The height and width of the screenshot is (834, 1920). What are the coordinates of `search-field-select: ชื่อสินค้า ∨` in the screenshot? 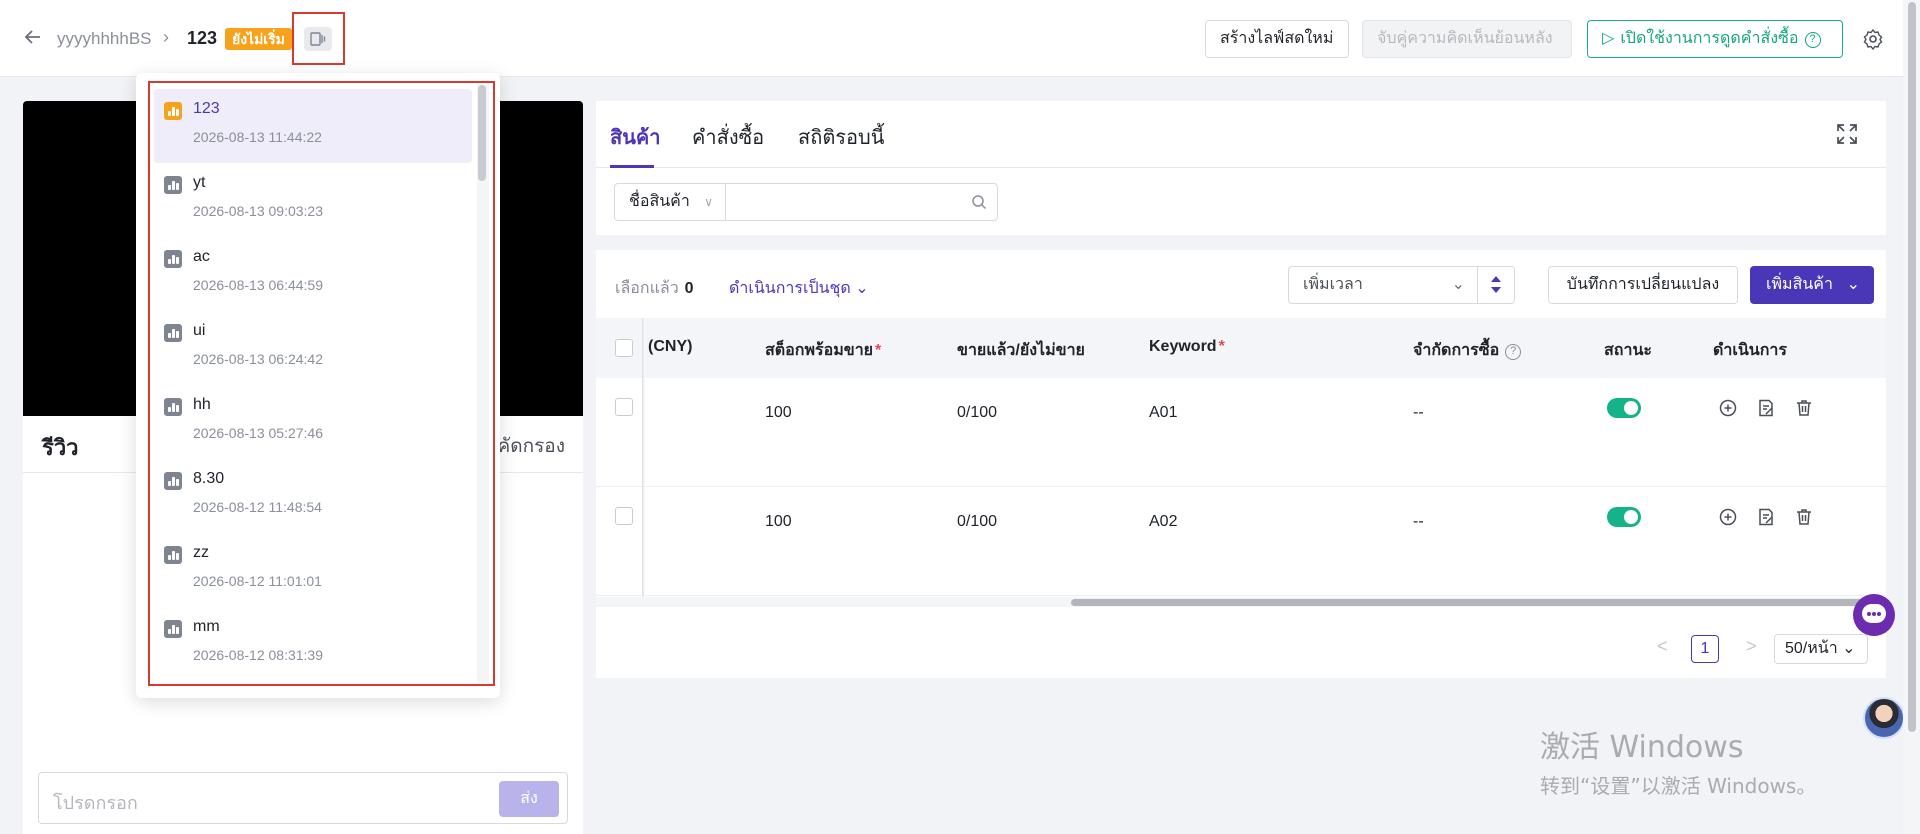 It's located at (670, 202).